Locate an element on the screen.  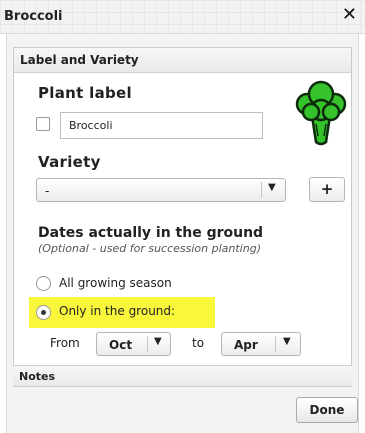
broccoli-icon is located at coordinates (321, 113).